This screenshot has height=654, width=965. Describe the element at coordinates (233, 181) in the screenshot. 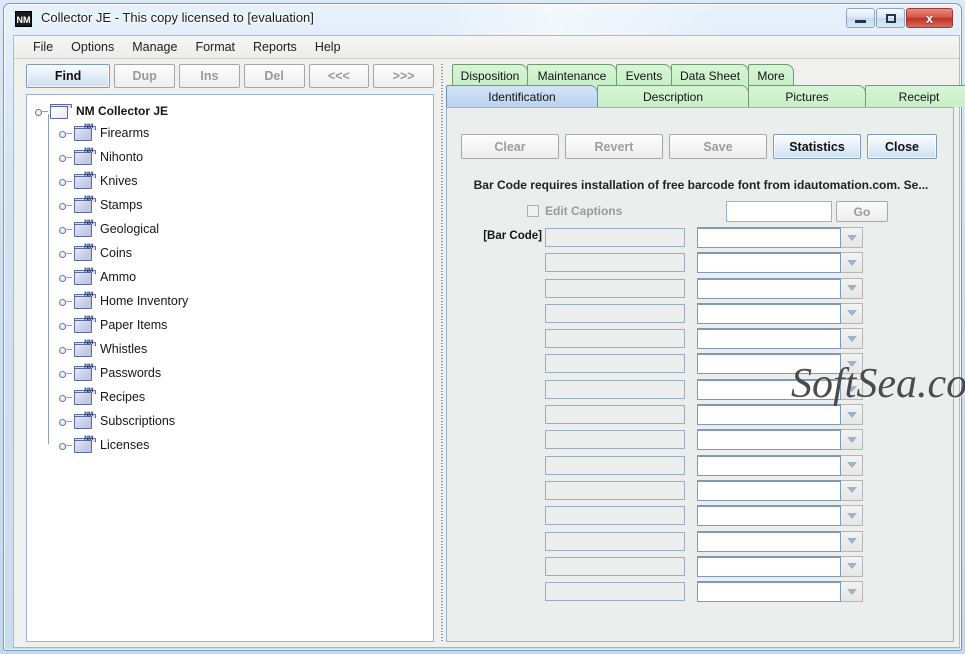

I see `tree-node-knives: NM Knives` at that location.